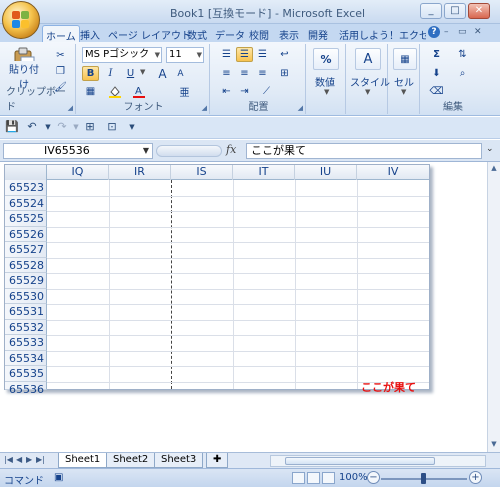  What do you see at coordinates (353, 477) in the screenshot?
I see `zoom-level: 100%` at bounding box center [353, 477].